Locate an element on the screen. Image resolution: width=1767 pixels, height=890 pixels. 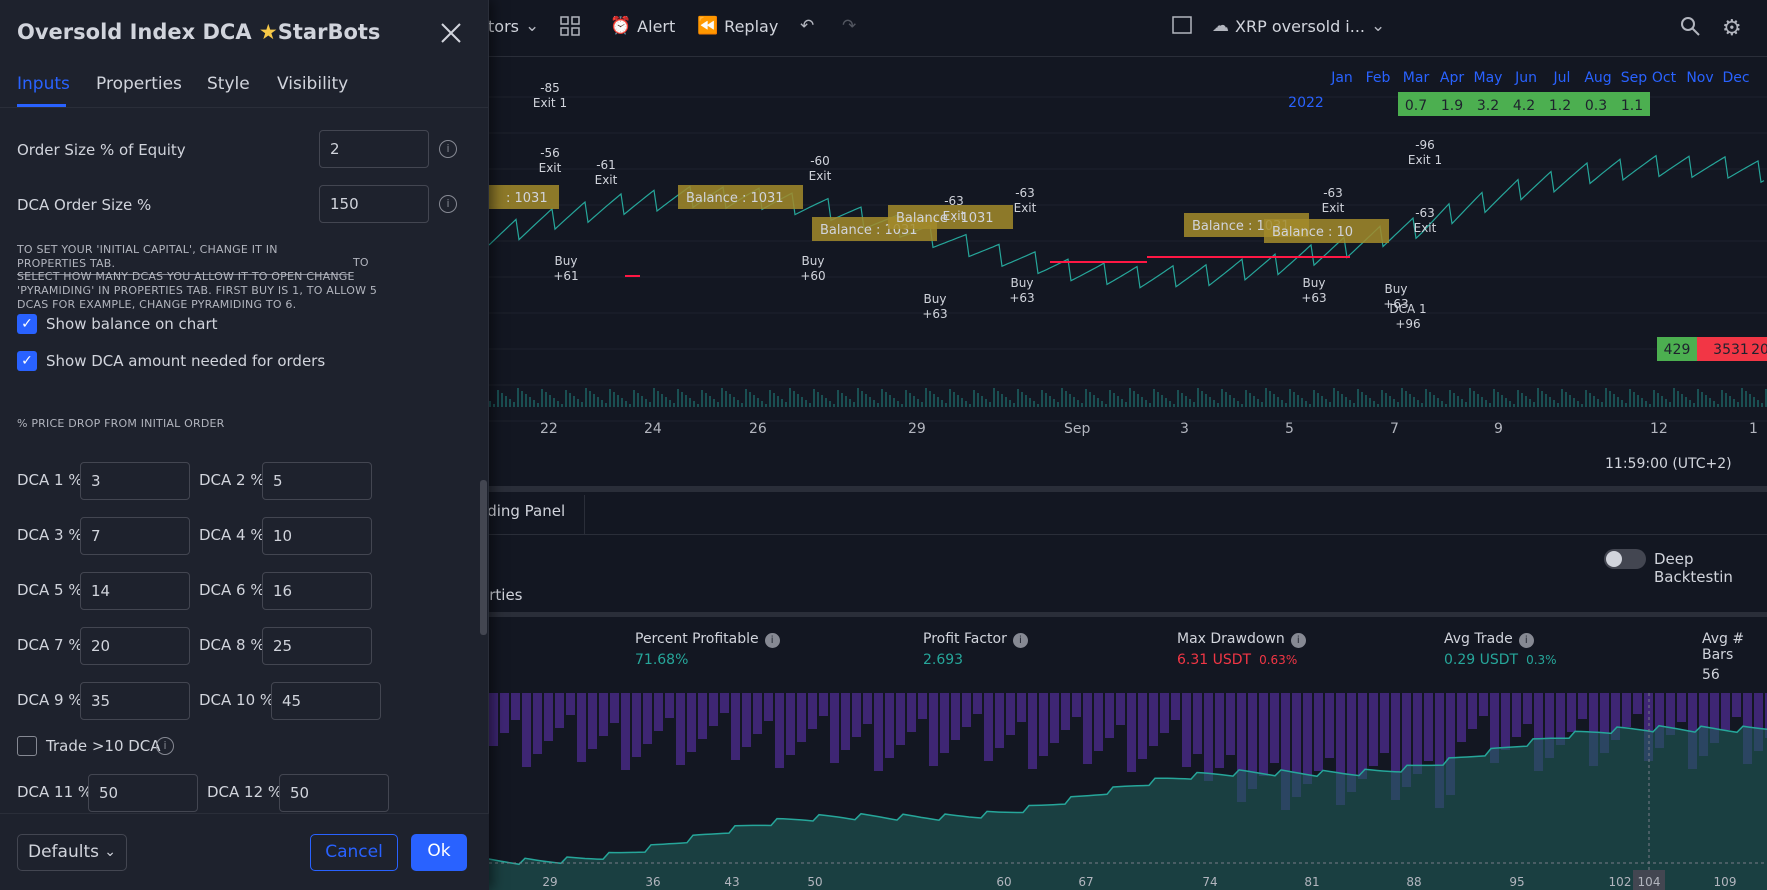
trade-label: Buy is located at coordinates (1396, 289).